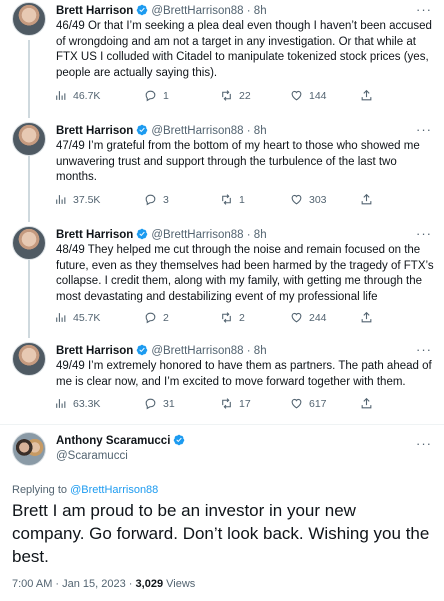  I want to click on like-count: 303, so click(318, 199).